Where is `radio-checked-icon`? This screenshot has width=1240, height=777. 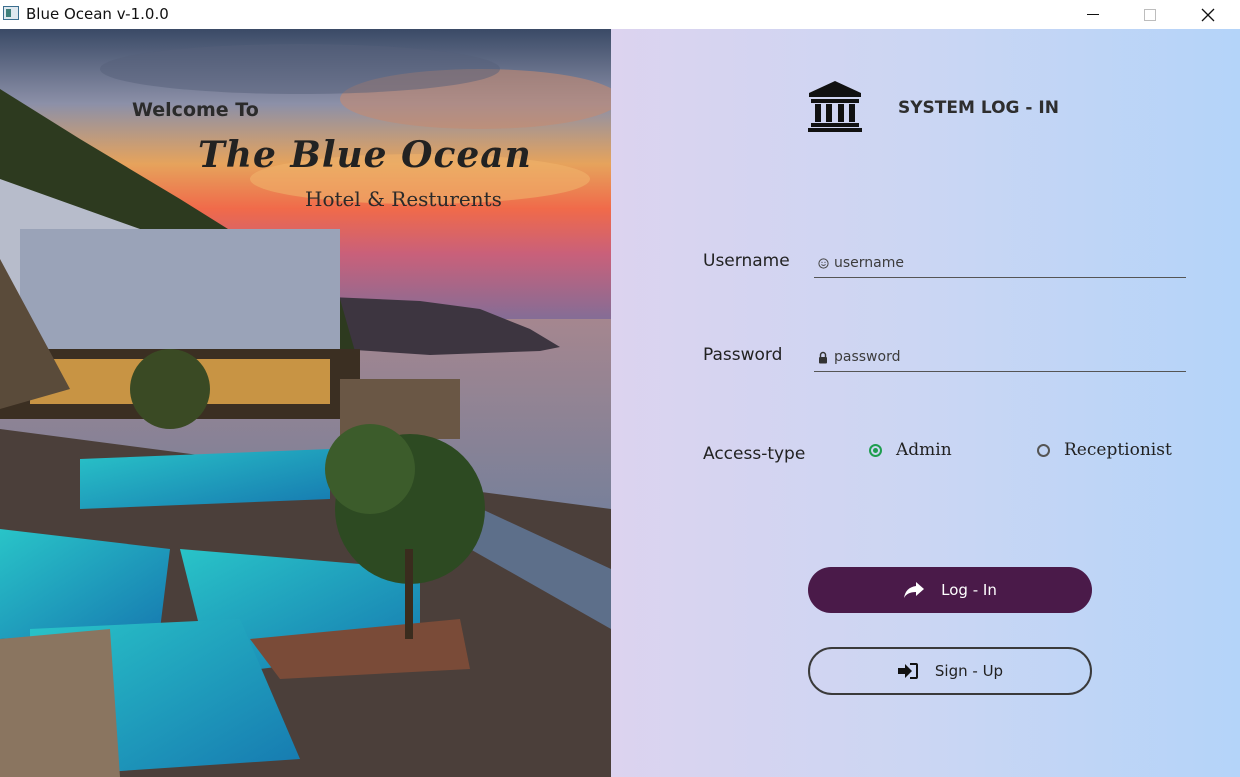
radio-checked-icon is located at coordinates (875, 450).